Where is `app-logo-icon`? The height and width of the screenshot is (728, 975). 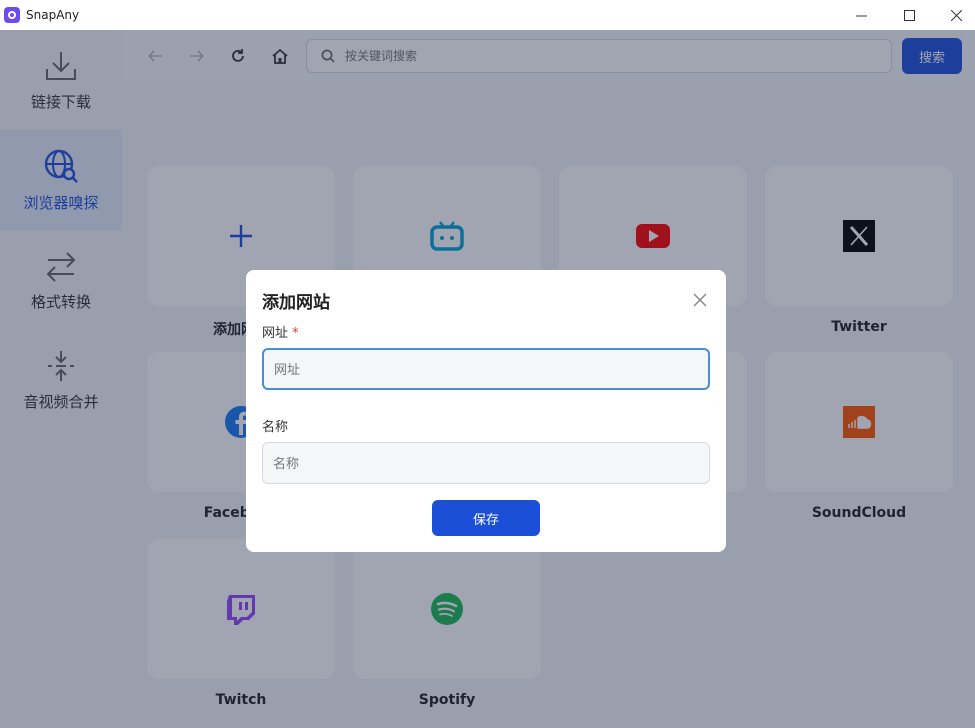 app-logo-icon is located at coordinates (12, 15).